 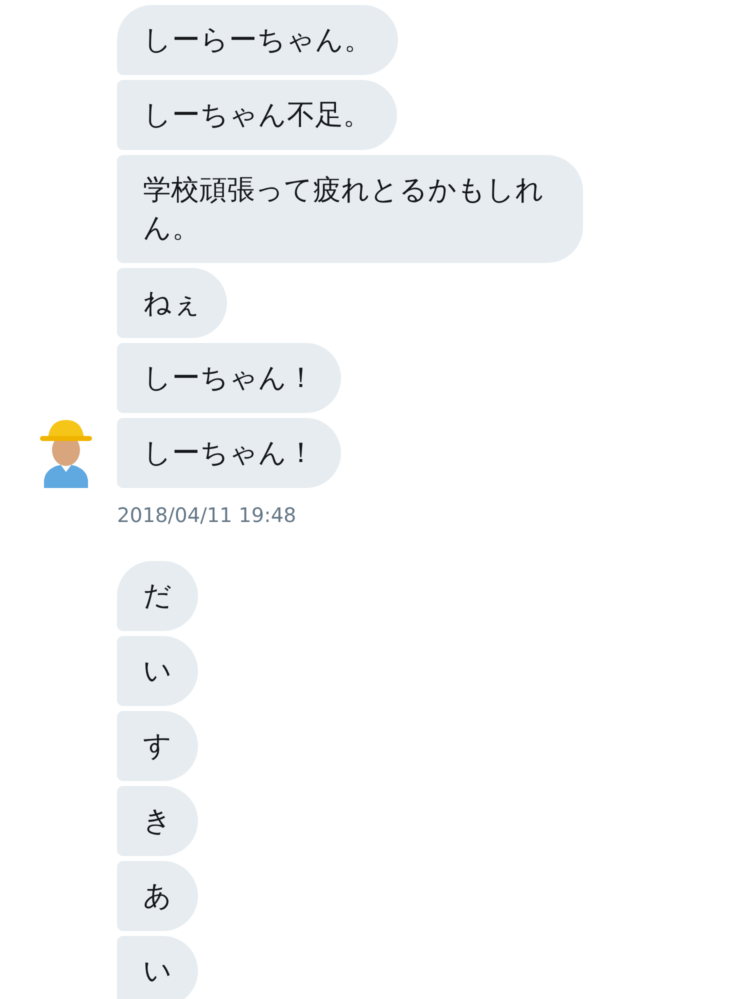 I want to click on message-bubble: あ, so click(x=157, y=896).